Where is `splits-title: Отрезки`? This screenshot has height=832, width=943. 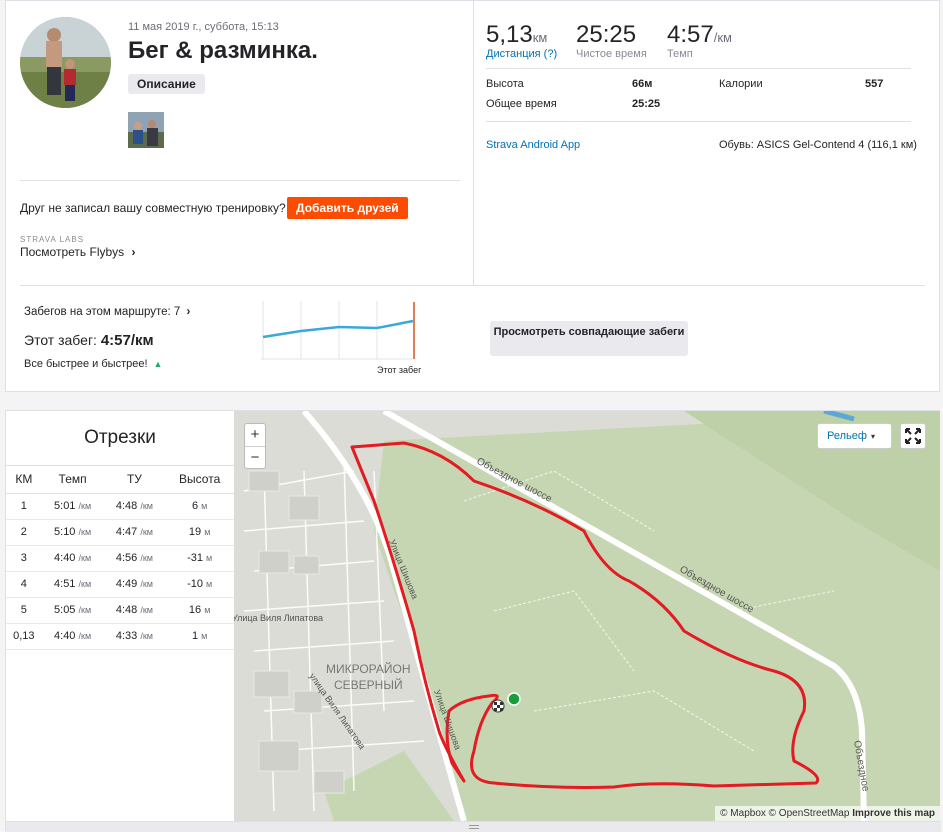 splits-title: Отрезки is located at coordinates (120, 437).